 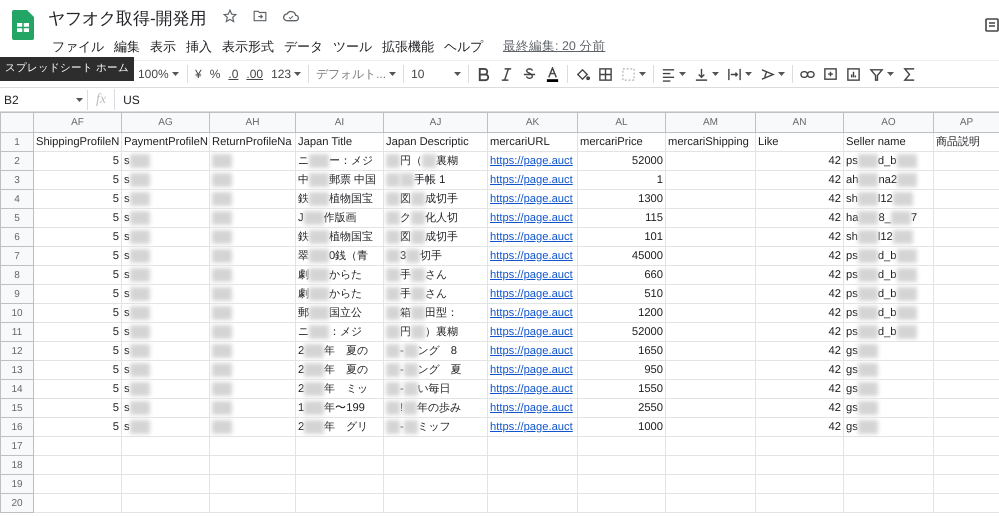 I want to click on header-cell: Seller name, so click(x=889, y=142).